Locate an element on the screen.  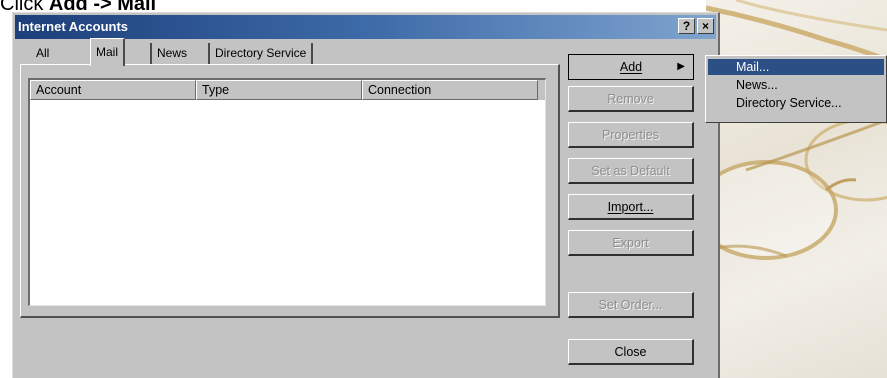
title-bar: Internet Accounts ? × is located at coordinates (365, 27).